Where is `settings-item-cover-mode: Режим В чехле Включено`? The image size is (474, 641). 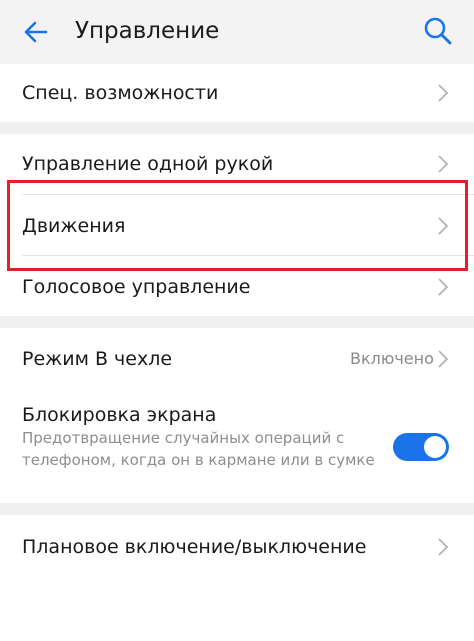
settings-item-cover-mode: Режим В чехле Включено is located at coordinates (237, 358).